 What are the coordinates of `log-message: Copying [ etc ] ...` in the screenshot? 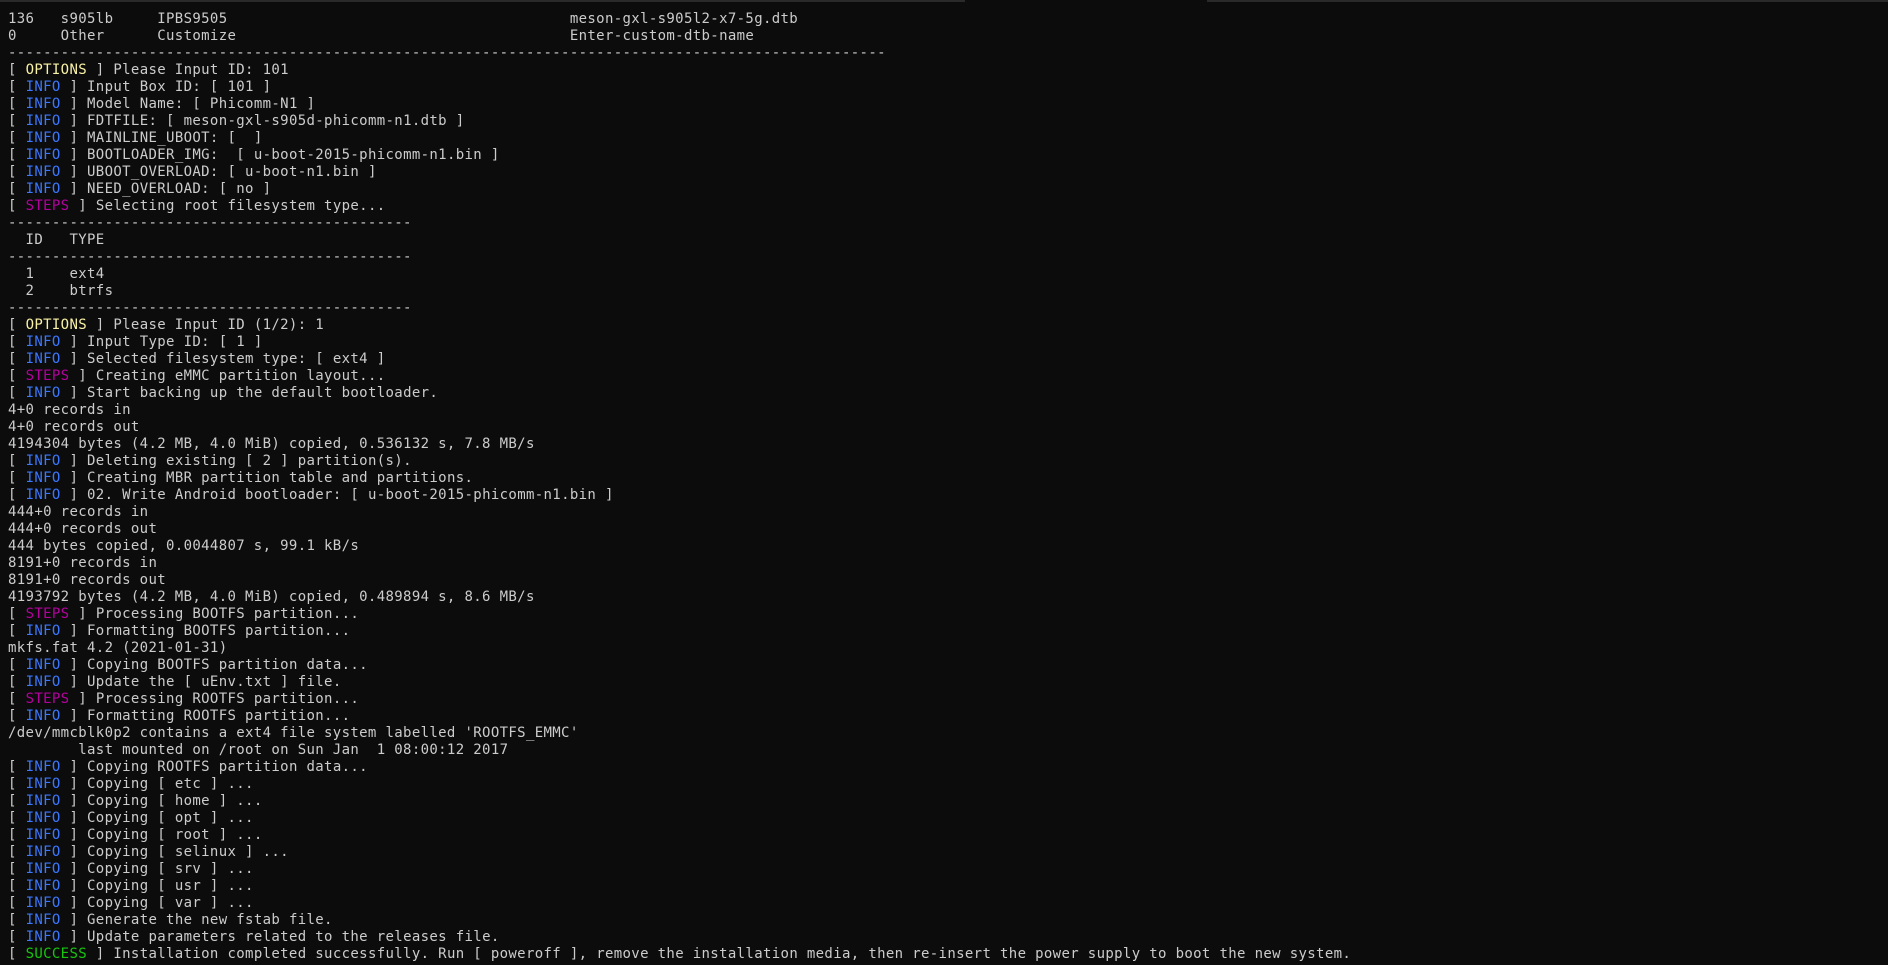 It's located at (170, 784).